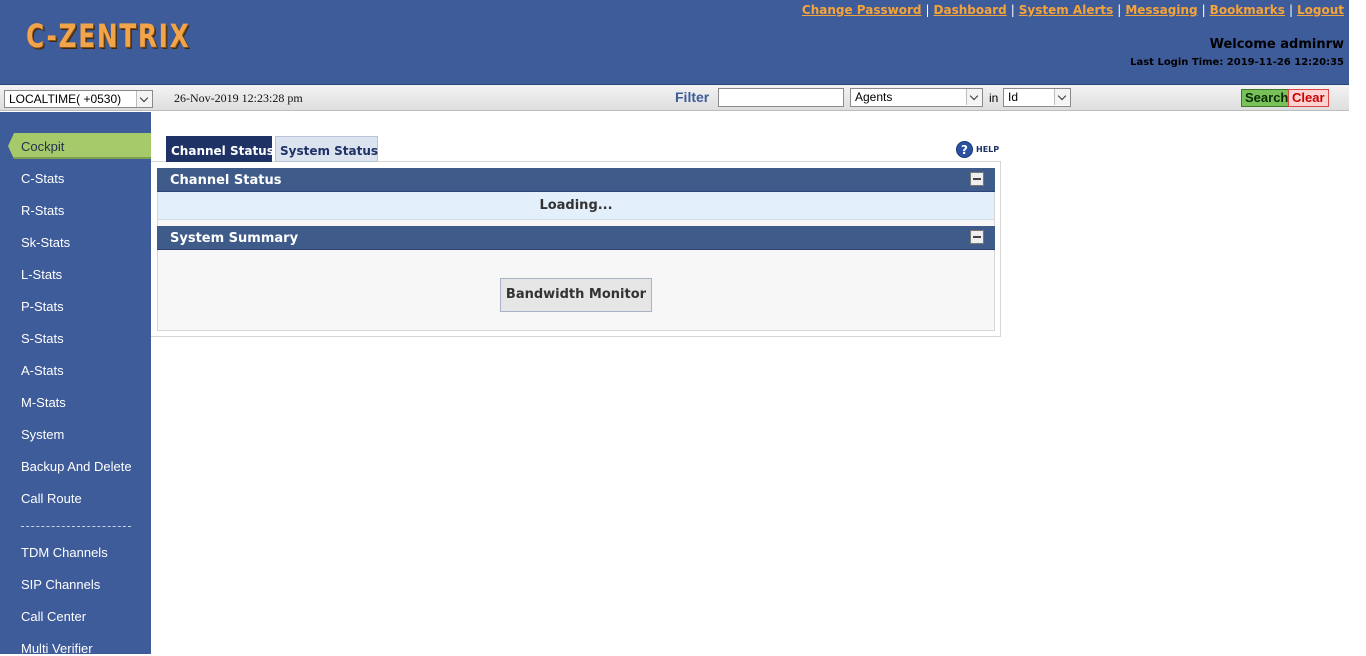  I want to click on system-summary-header: System Summary, so click(576, 238).